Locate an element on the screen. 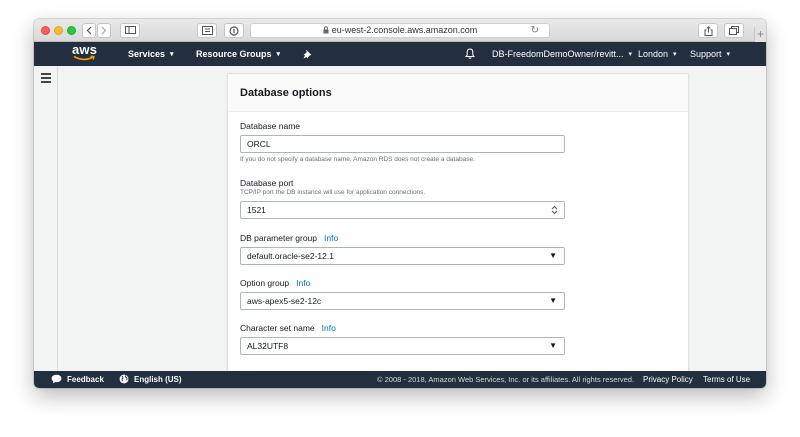 The image size is (800, 437). database-name-input: ORCL is located at coordinates (402, 144).